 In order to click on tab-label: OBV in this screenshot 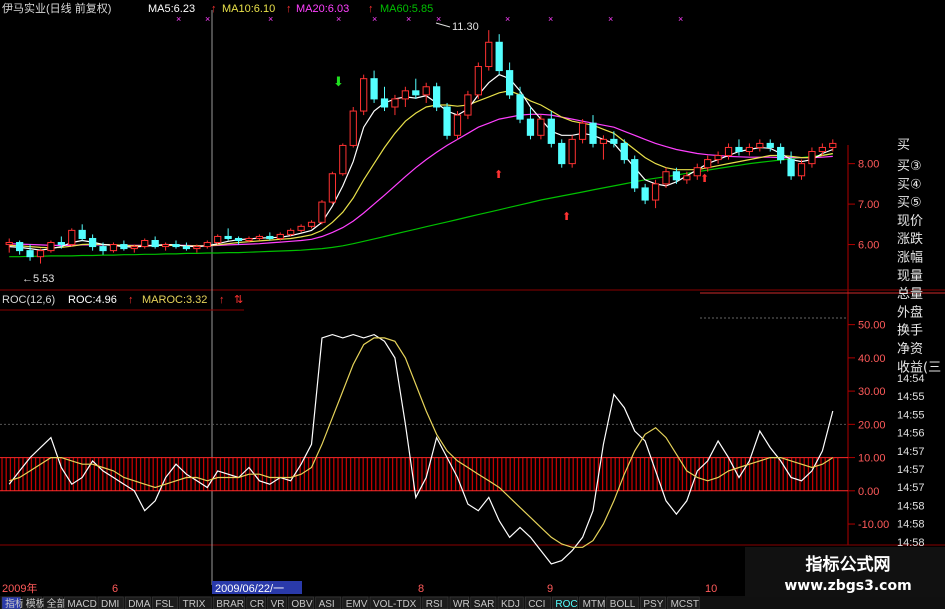, I will do `click(301, 604)`.